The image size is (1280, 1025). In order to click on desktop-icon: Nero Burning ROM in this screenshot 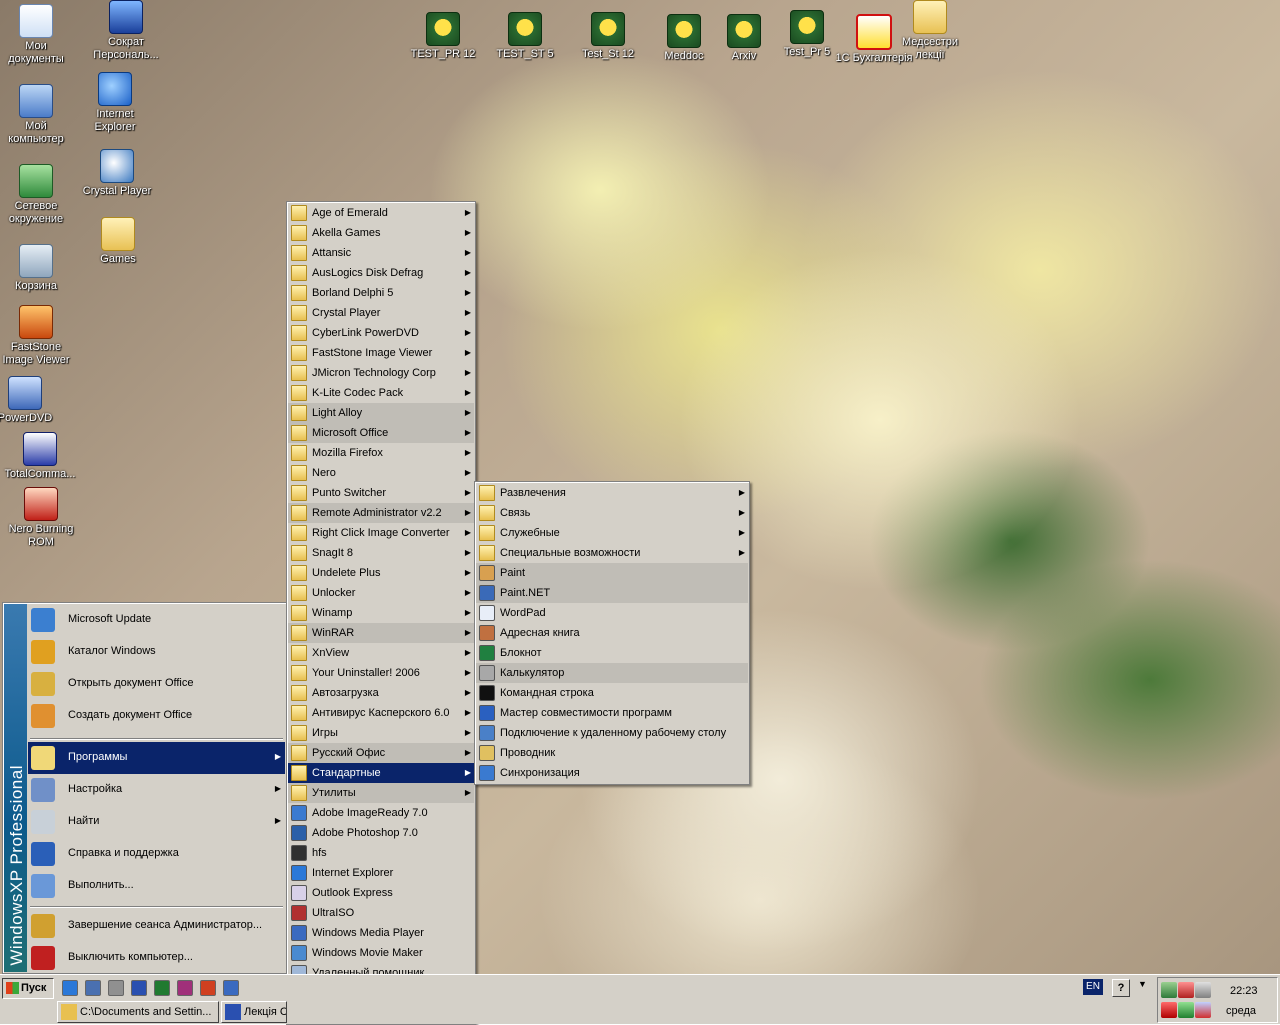, I will do `click(41, 518)`.